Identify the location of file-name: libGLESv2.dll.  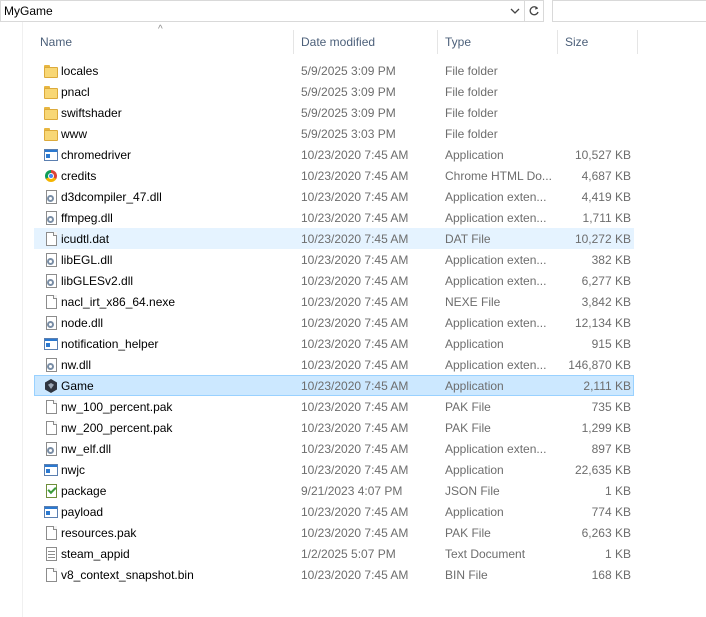
(97, 280).